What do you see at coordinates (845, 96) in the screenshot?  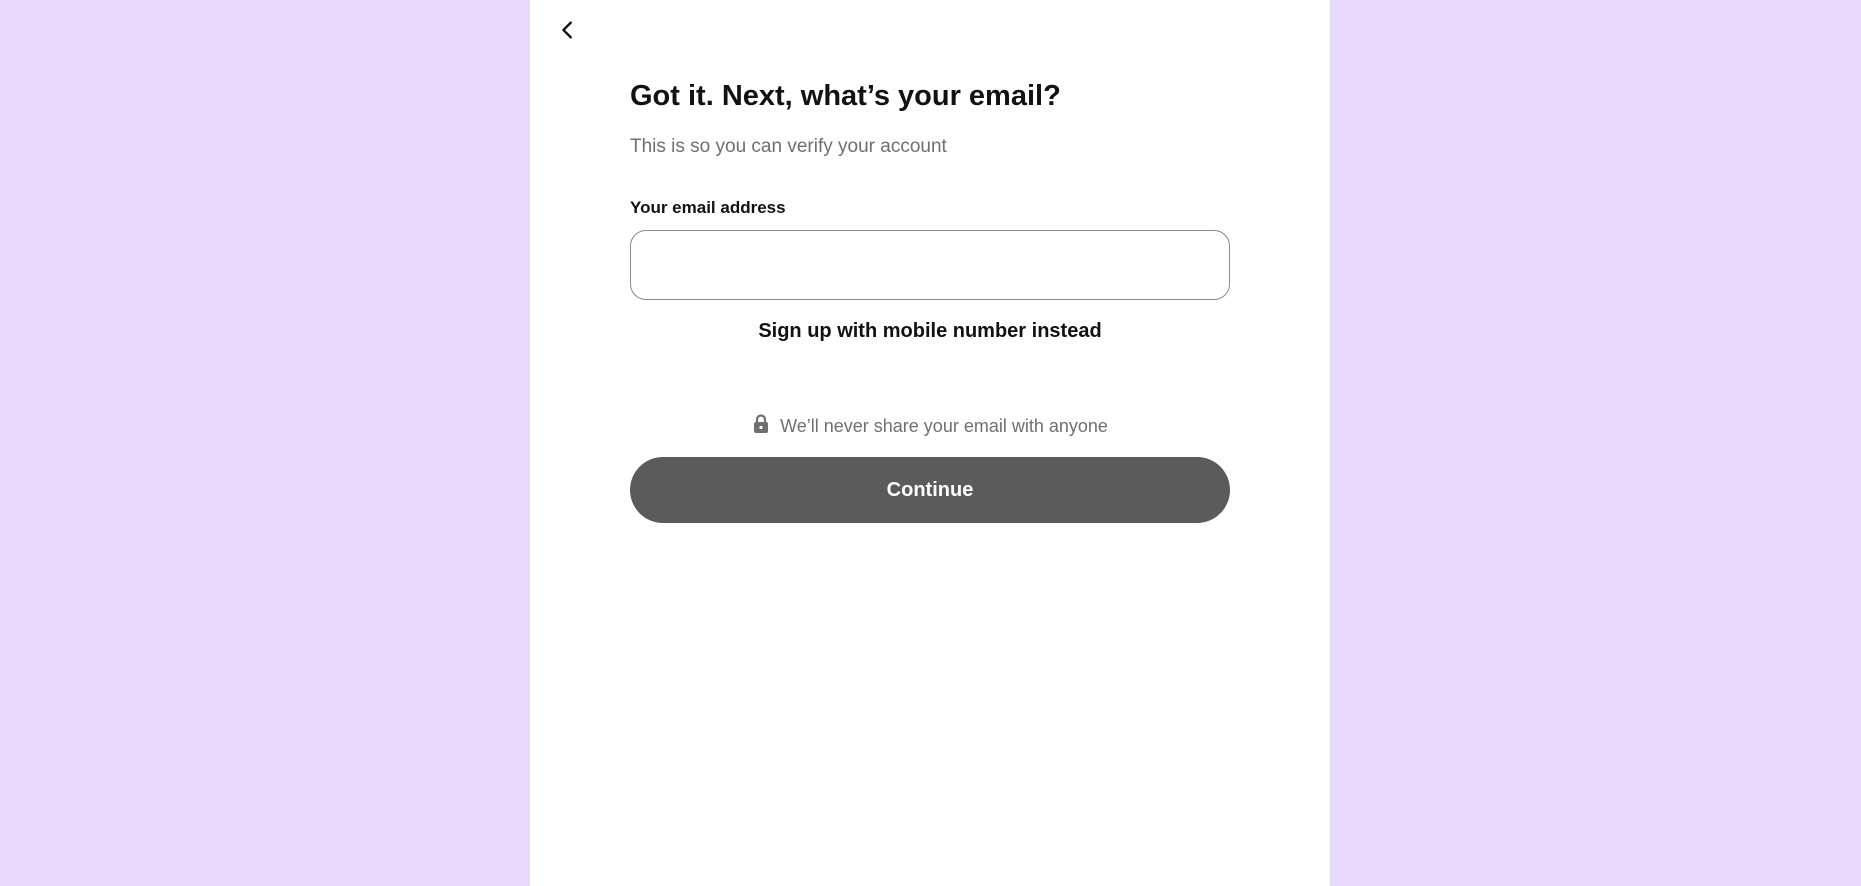 I see `page-title: Got it. Next, what’s your email?` at bounding box center [845, 96].